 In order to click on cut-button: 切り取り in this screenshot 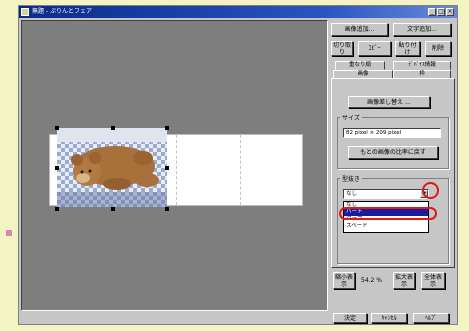, I will do `click(342, 48)`.